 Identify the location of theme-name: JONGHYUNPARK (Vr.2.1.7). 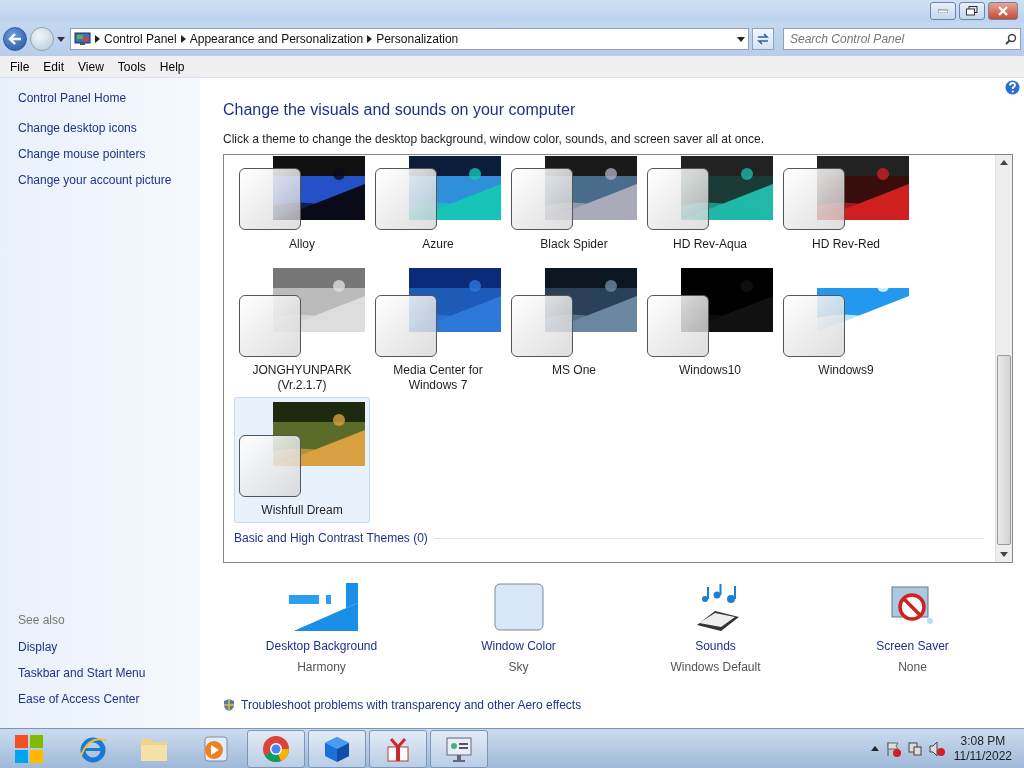
(302, 378).